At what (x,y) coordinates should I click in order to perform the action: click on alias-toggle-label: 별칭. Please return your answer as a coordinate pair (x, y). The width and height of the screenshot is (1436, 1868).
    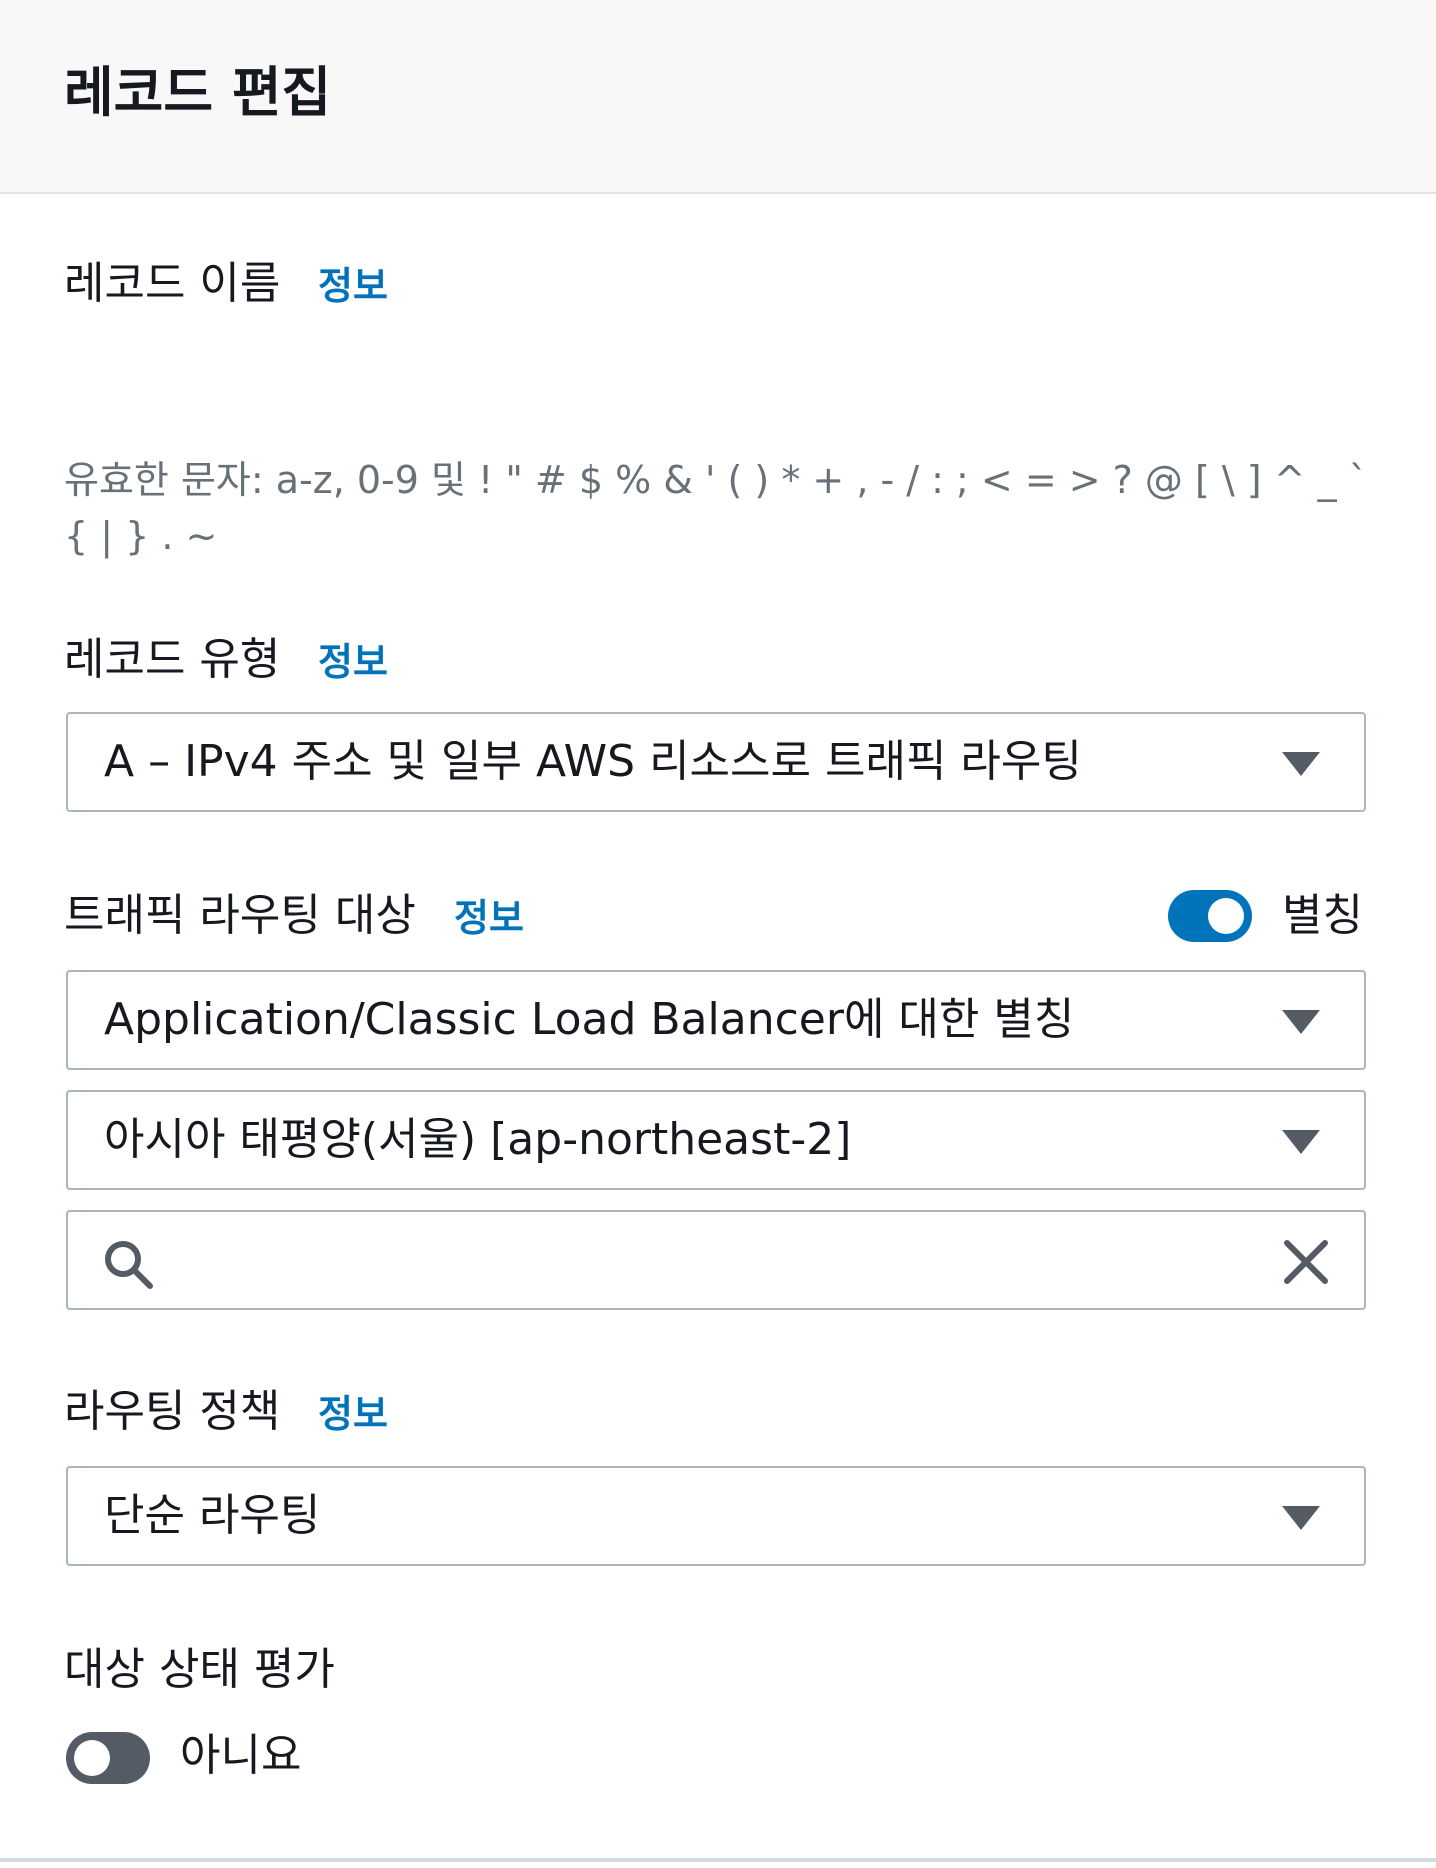
    Looking at the image, I should click on (1322, 915).